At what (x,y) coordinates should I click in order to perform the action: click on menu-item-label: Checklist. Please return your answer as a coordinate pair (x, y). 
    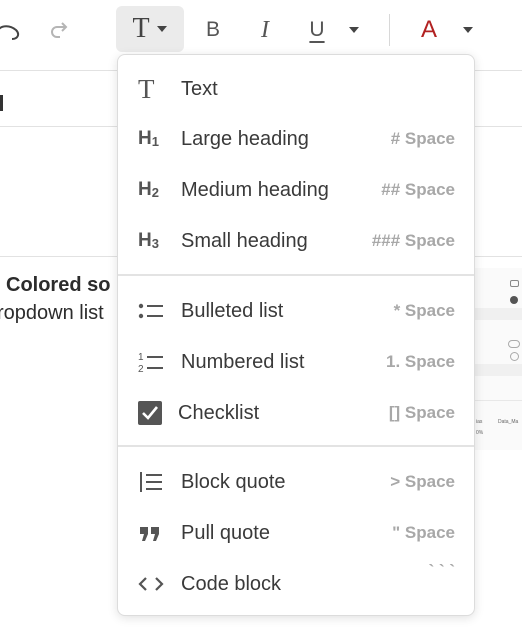
    Looking at the image, I should click on (219, 413).